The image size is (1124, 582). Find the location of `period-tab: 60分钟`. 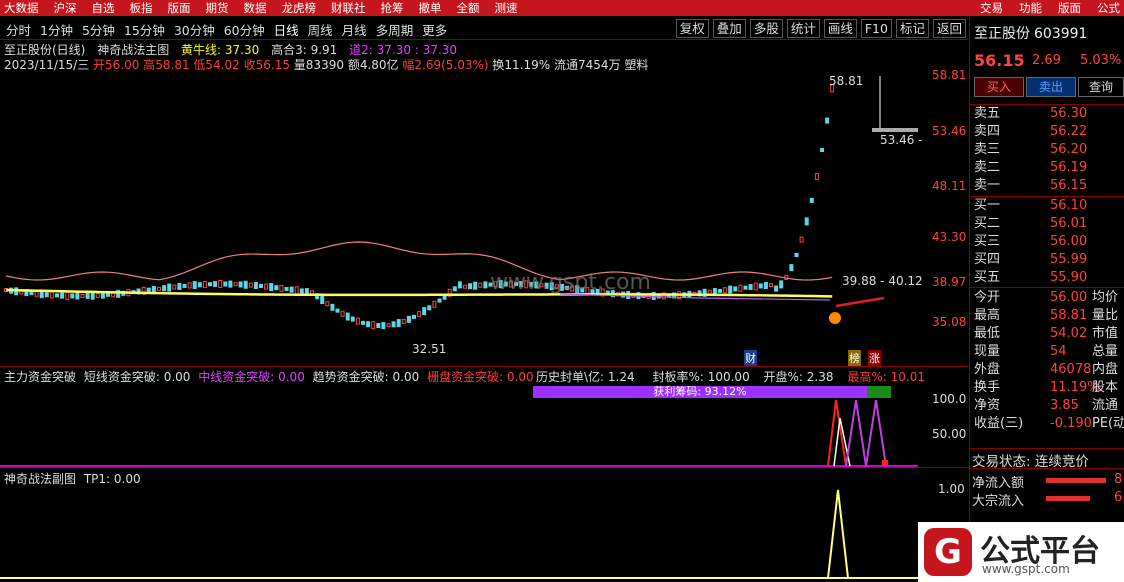

period-tab: 60分钟 is located at coordinates (244, 29).